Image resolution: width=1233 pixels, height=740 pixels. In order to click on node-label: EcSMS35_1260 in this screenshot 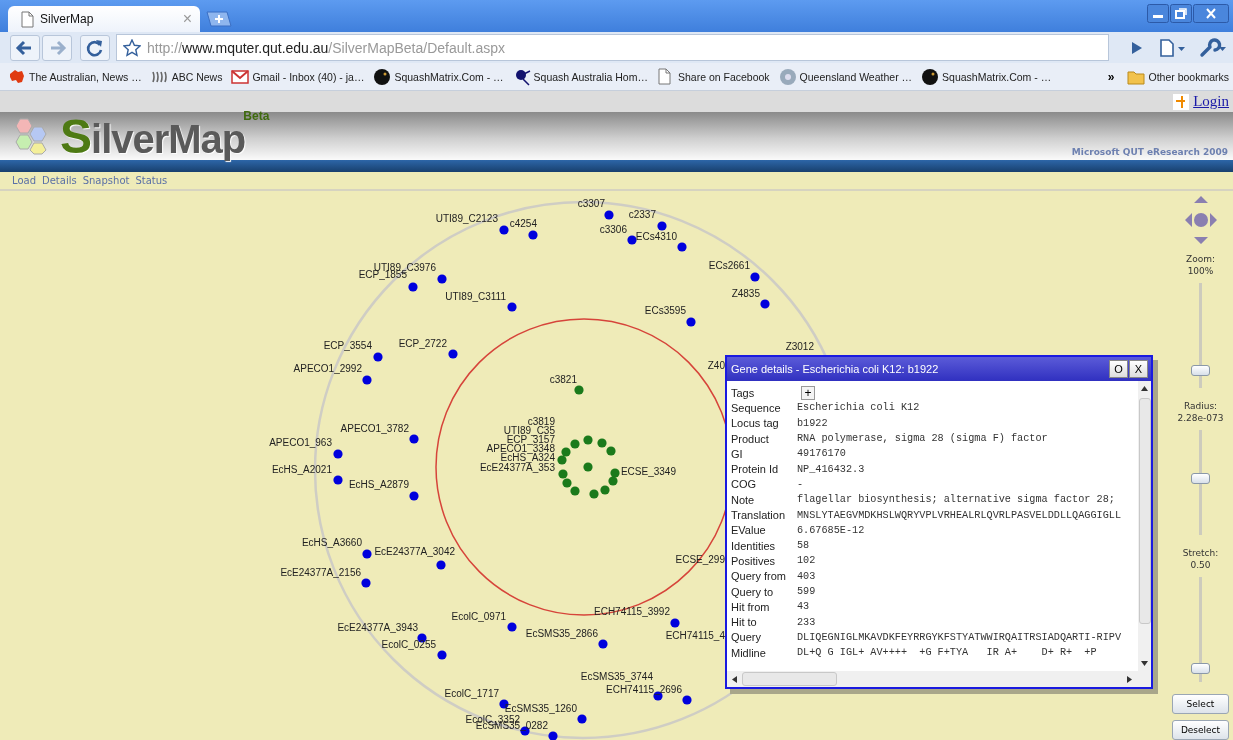, I will do `click(540, 709)`.